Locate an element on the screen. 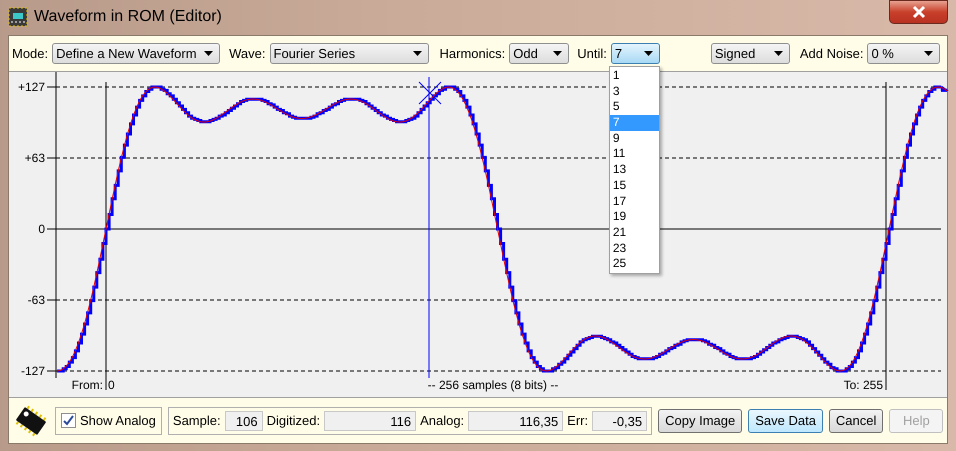 This screenshot has height=451, width=956. readout-field: -0,35 is located at coordinates (620, 420).